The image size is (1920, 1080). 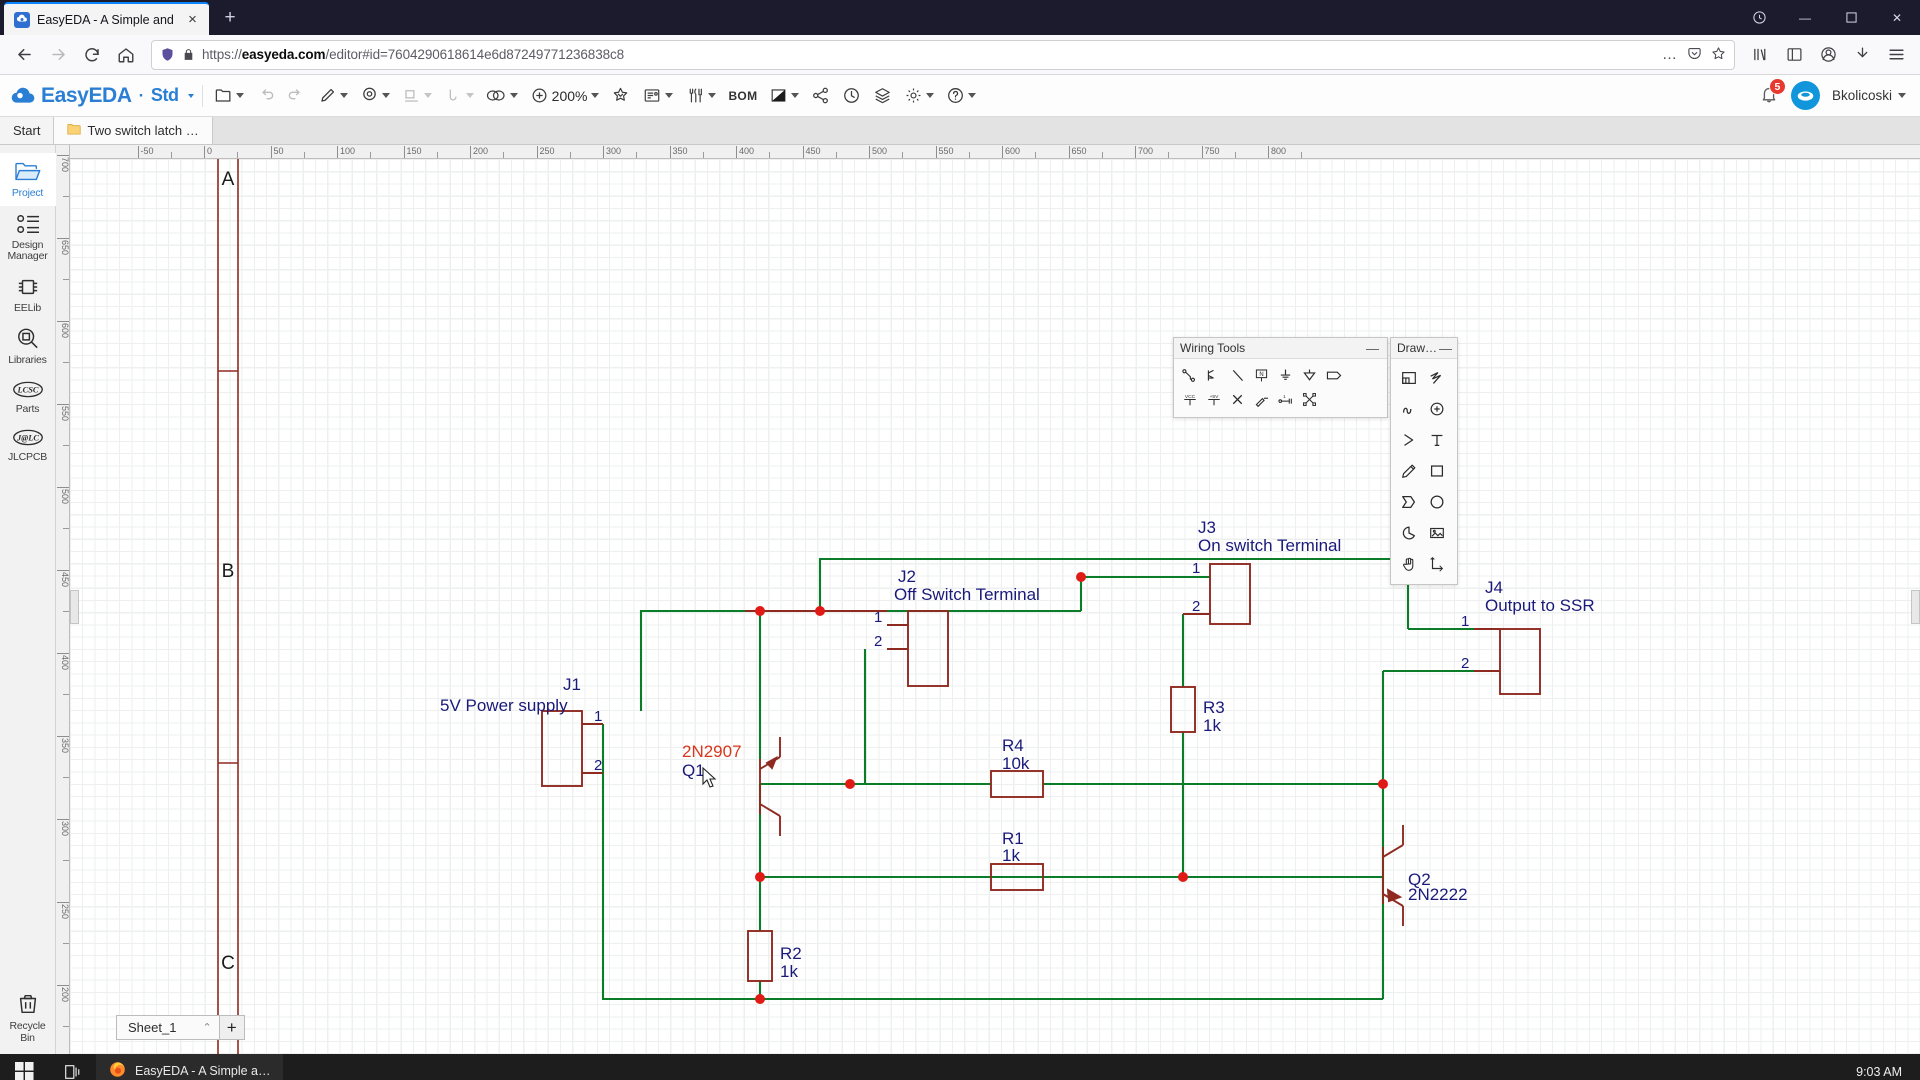 I want to click on help-button, so click(x=961, y=96).